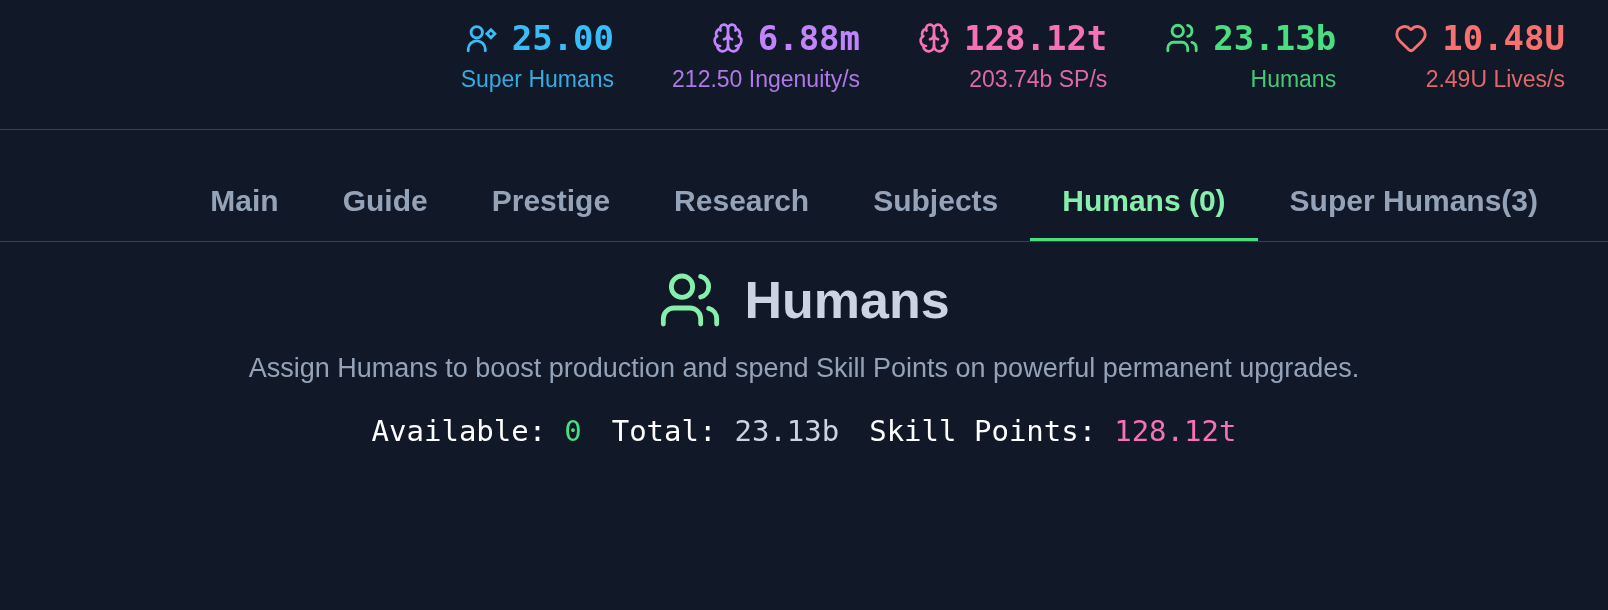 The height and width of the screenshot is (610, 1608). What do you see at coordinates (563, 38) in the screenshot?
I see `stat-value: 25.00` at bounding box center [563, 38].